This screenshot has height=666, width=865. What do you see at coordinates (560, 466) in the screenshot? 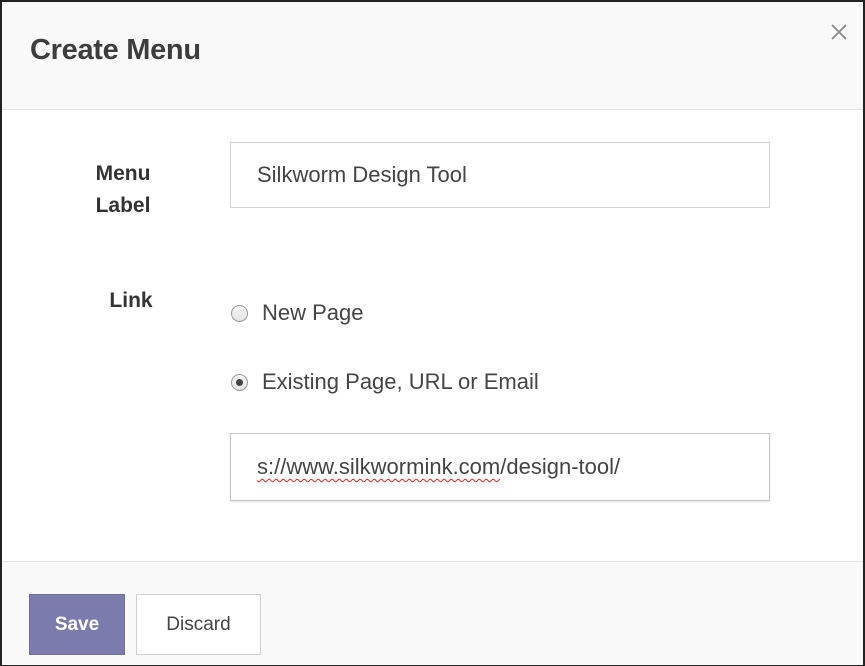
I see `url-text-rest: /design-tool/` at bounding box center [560, 466].